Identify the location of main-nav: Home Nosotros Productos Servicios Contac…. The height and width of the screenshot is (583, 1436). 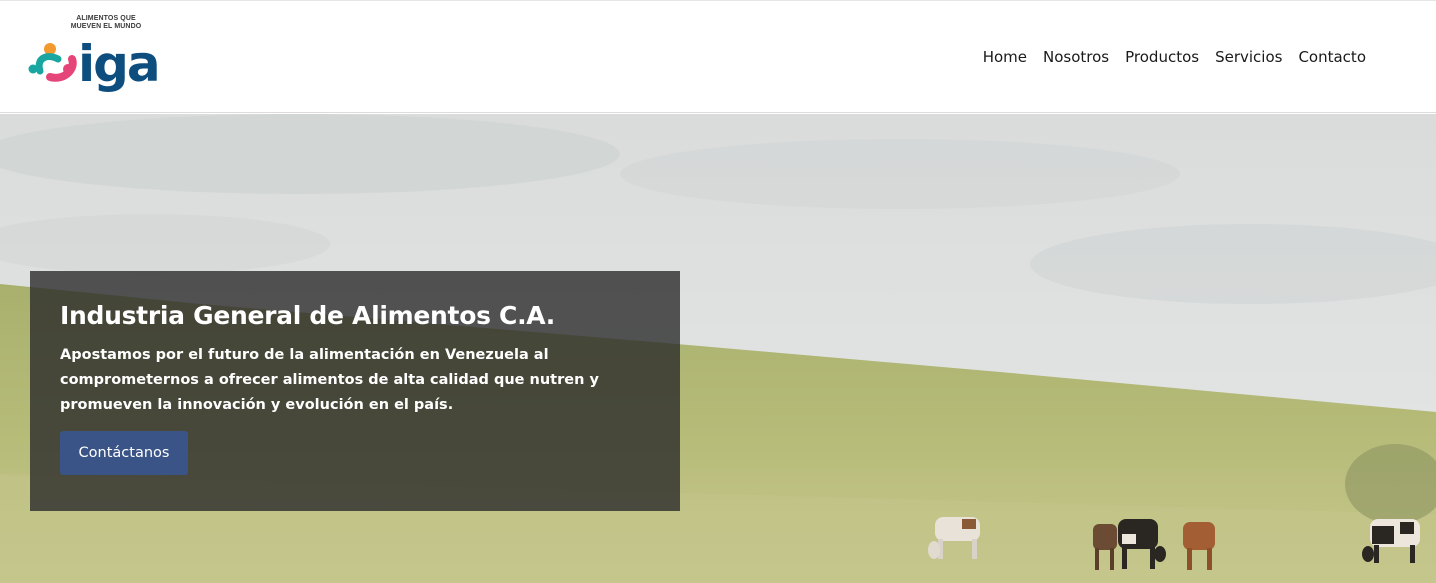
(1174, 57).